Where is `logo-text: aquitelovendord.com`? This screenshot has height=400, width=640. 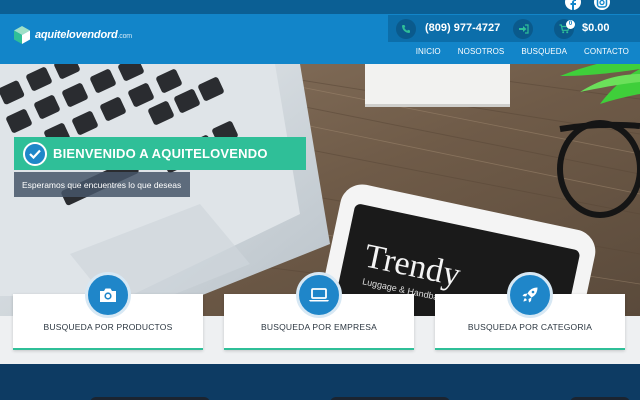
logo-text: aquitelovendord.com is located at coordinates (83, 35).